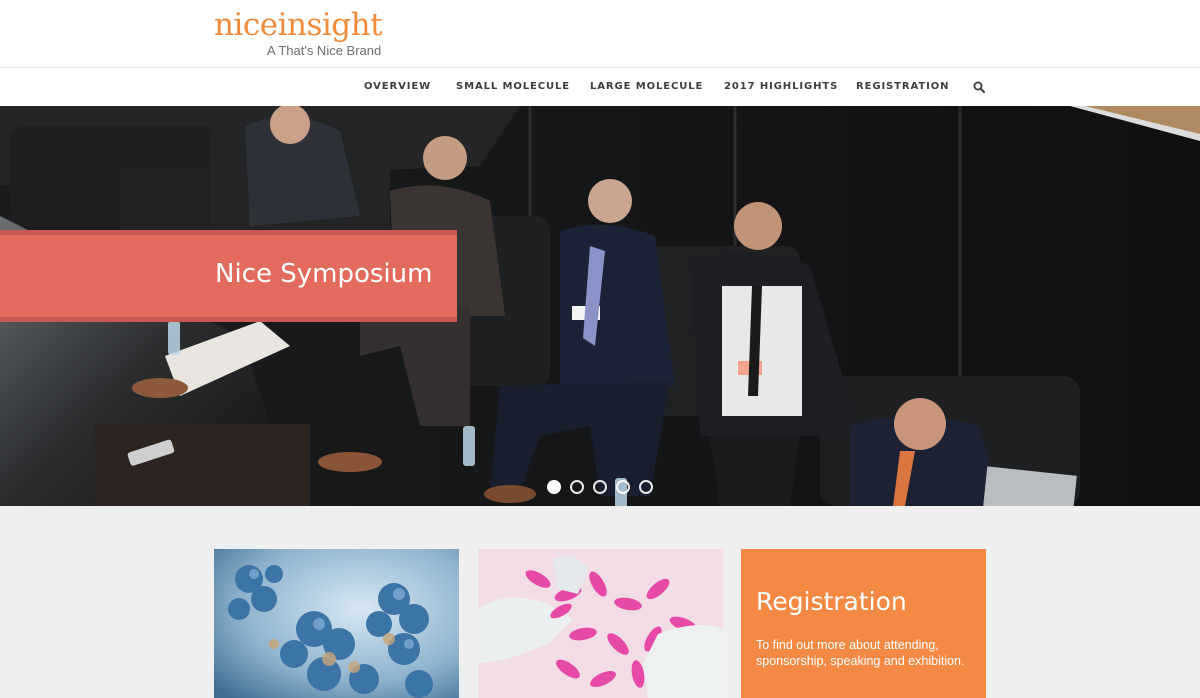 Image resolution: width=1200 pixels, height=698 pixels. Describe the element at coordinates (324, 50) in the screenshot. I see `logo-tagline: A That's Nice Brand` at that location.